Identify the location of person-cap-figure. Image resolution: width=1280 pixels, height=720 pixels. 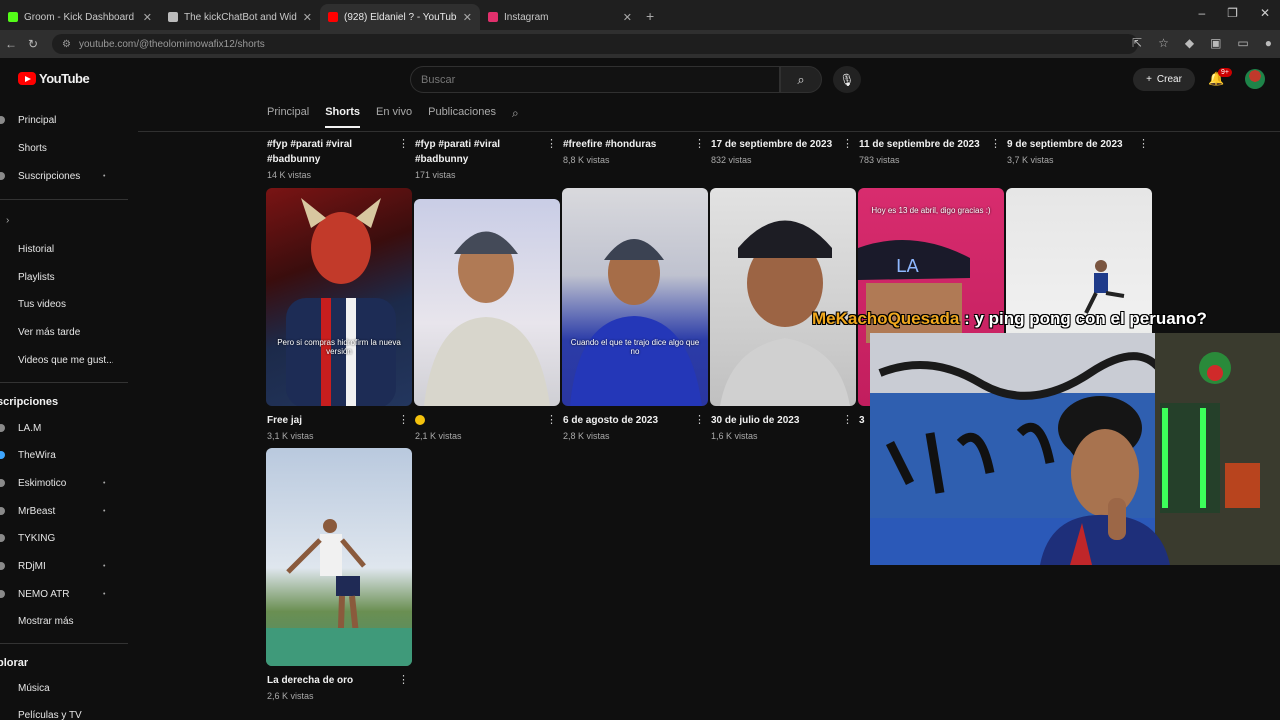
(487, 318).